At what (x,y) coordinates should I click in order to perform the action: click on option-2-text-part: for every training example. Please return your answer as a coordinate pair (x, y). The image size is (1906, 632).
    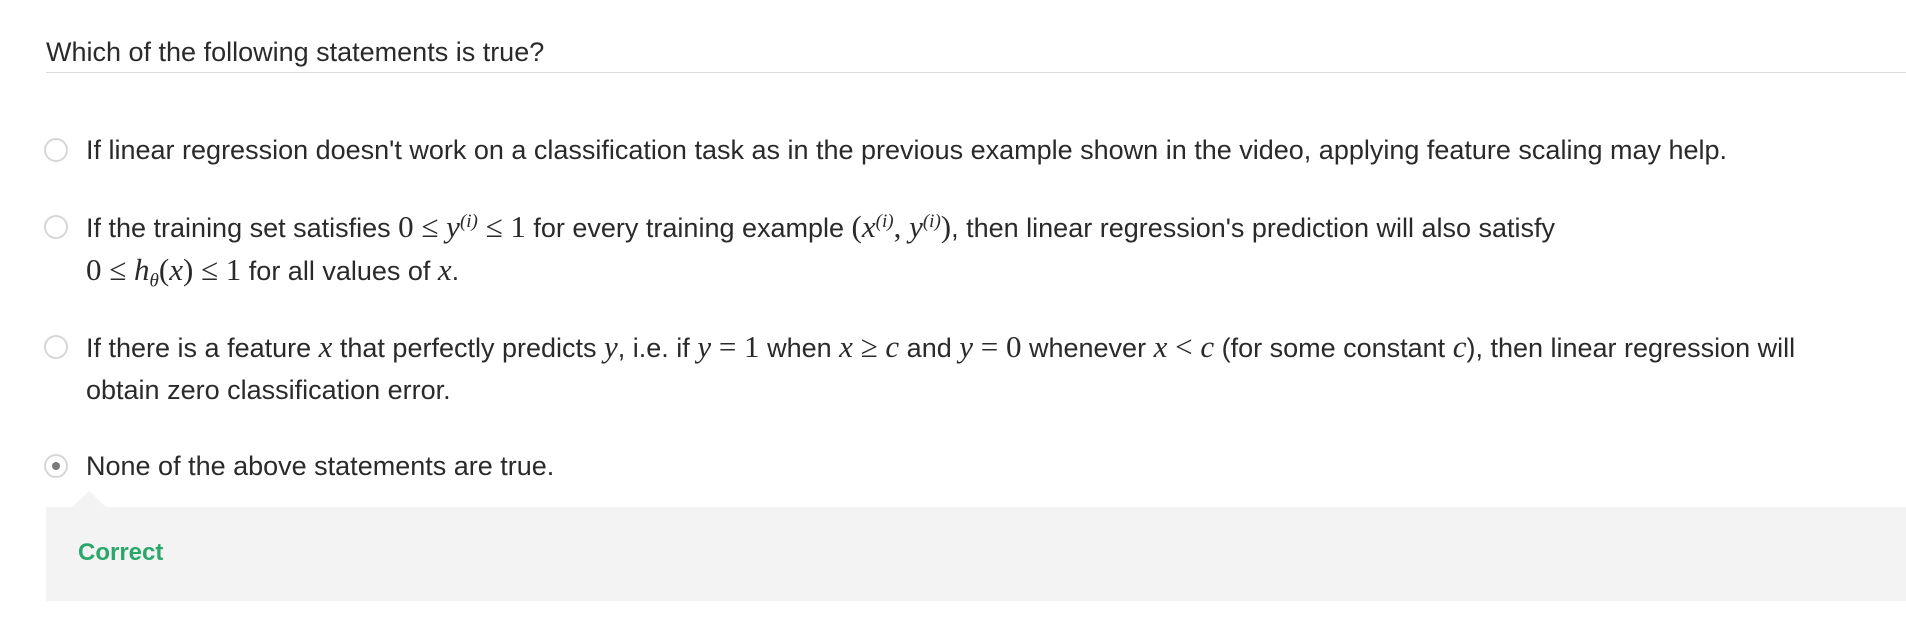
    Looking at the image, I should click on (688, 228).